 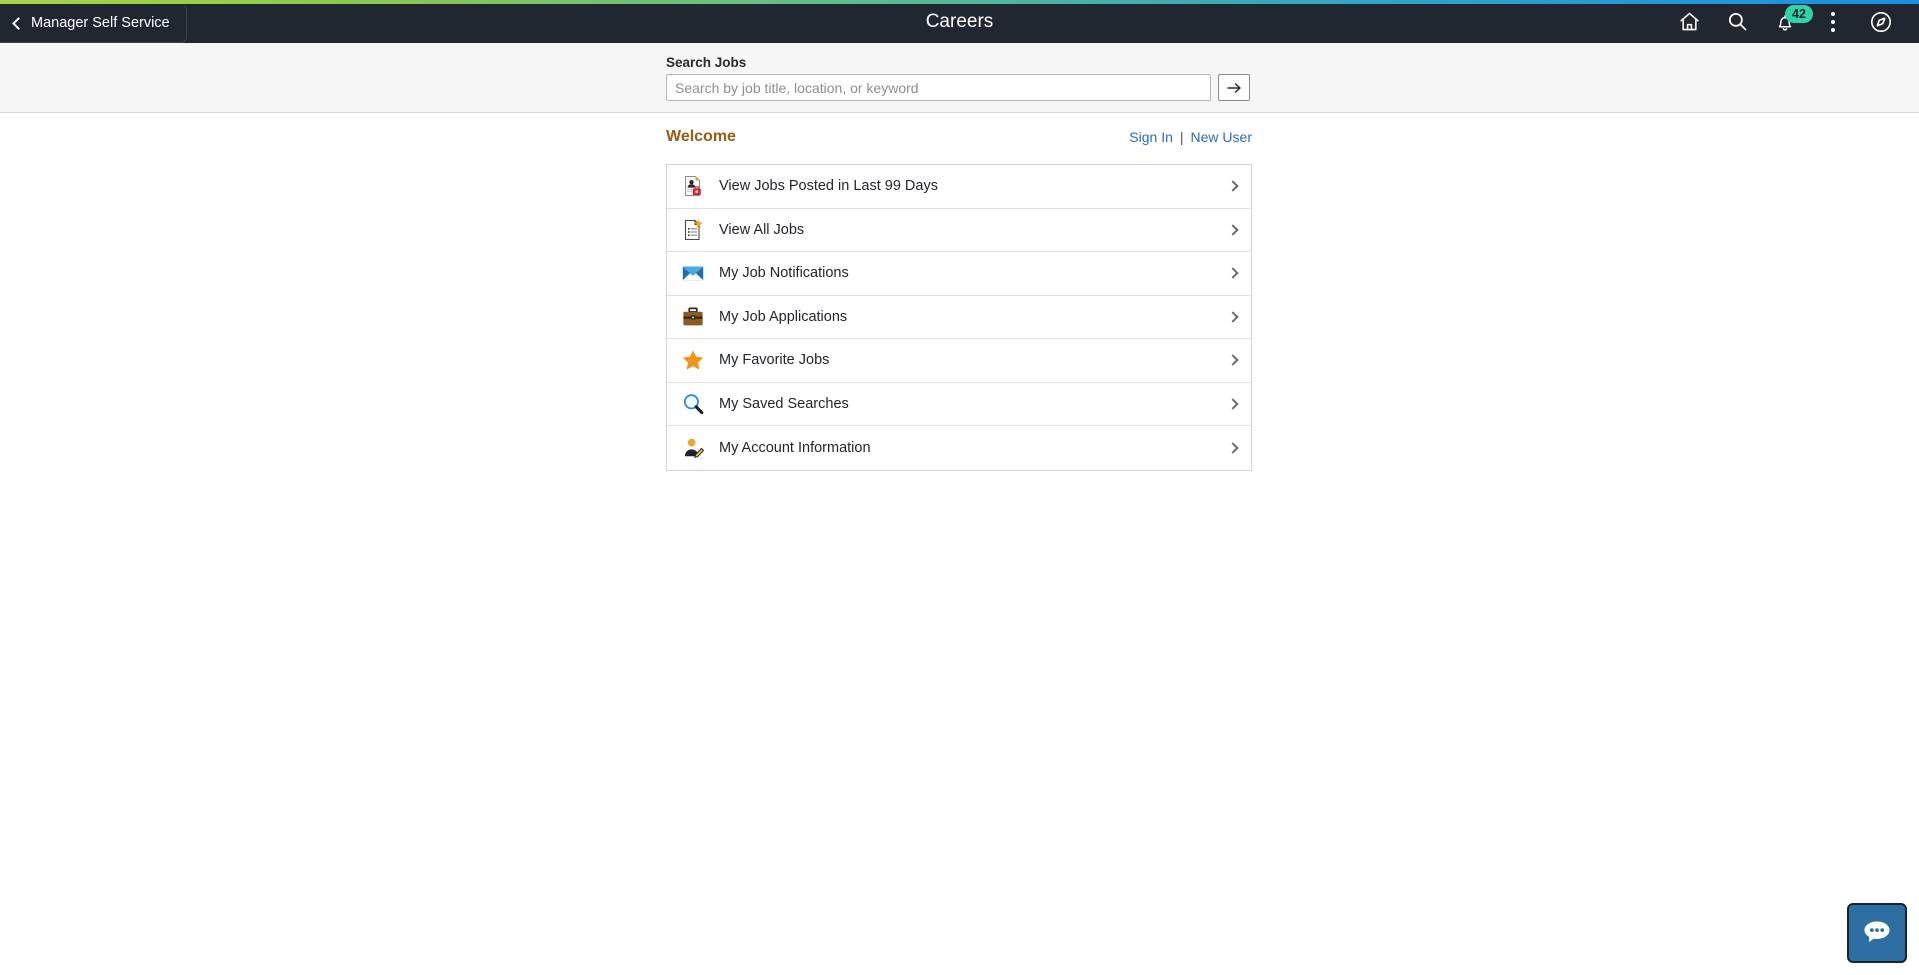 What do you see at coordinates (1881, 21) in the screenshot?
I see `navigator-icon` at bounding box center [1881, 21].